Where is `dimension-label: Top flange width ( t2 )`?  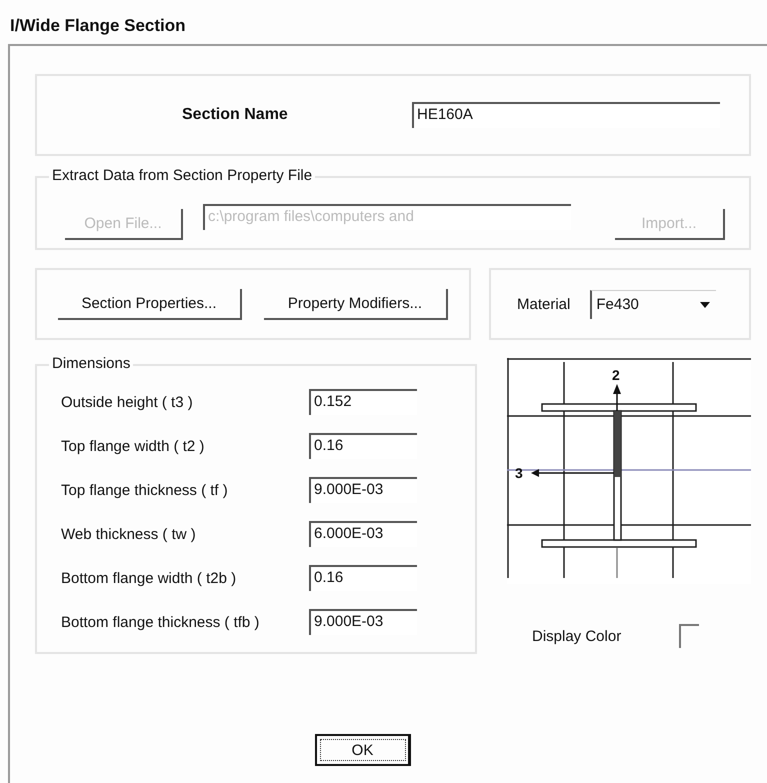
dimension-label: Top flange width ( t2 ) is located at coordinates (133, 446).